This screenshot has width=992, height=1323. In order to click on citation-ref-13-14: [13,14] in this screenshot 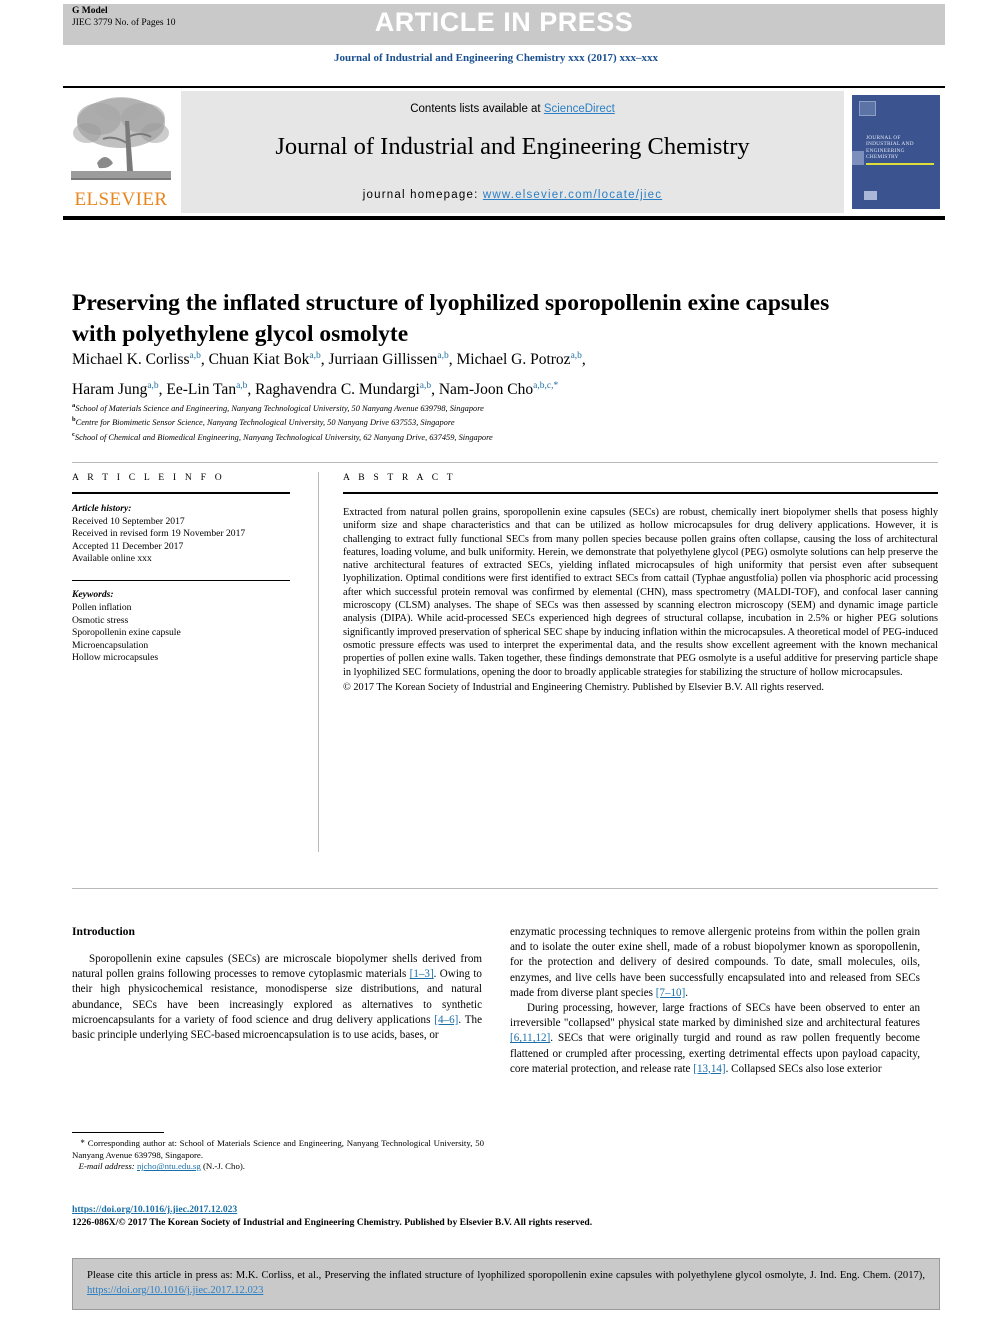, I will do `click(709, 1069)`.